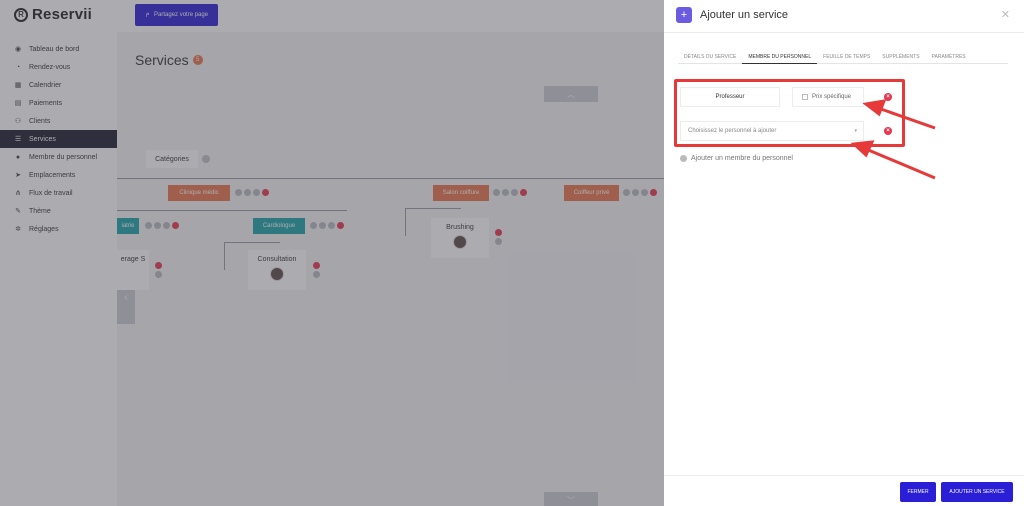  What do you see at coordinates (789, 113) in the screenshot?
I see `annotation-highlight-box` at bounding box center [789, 113].